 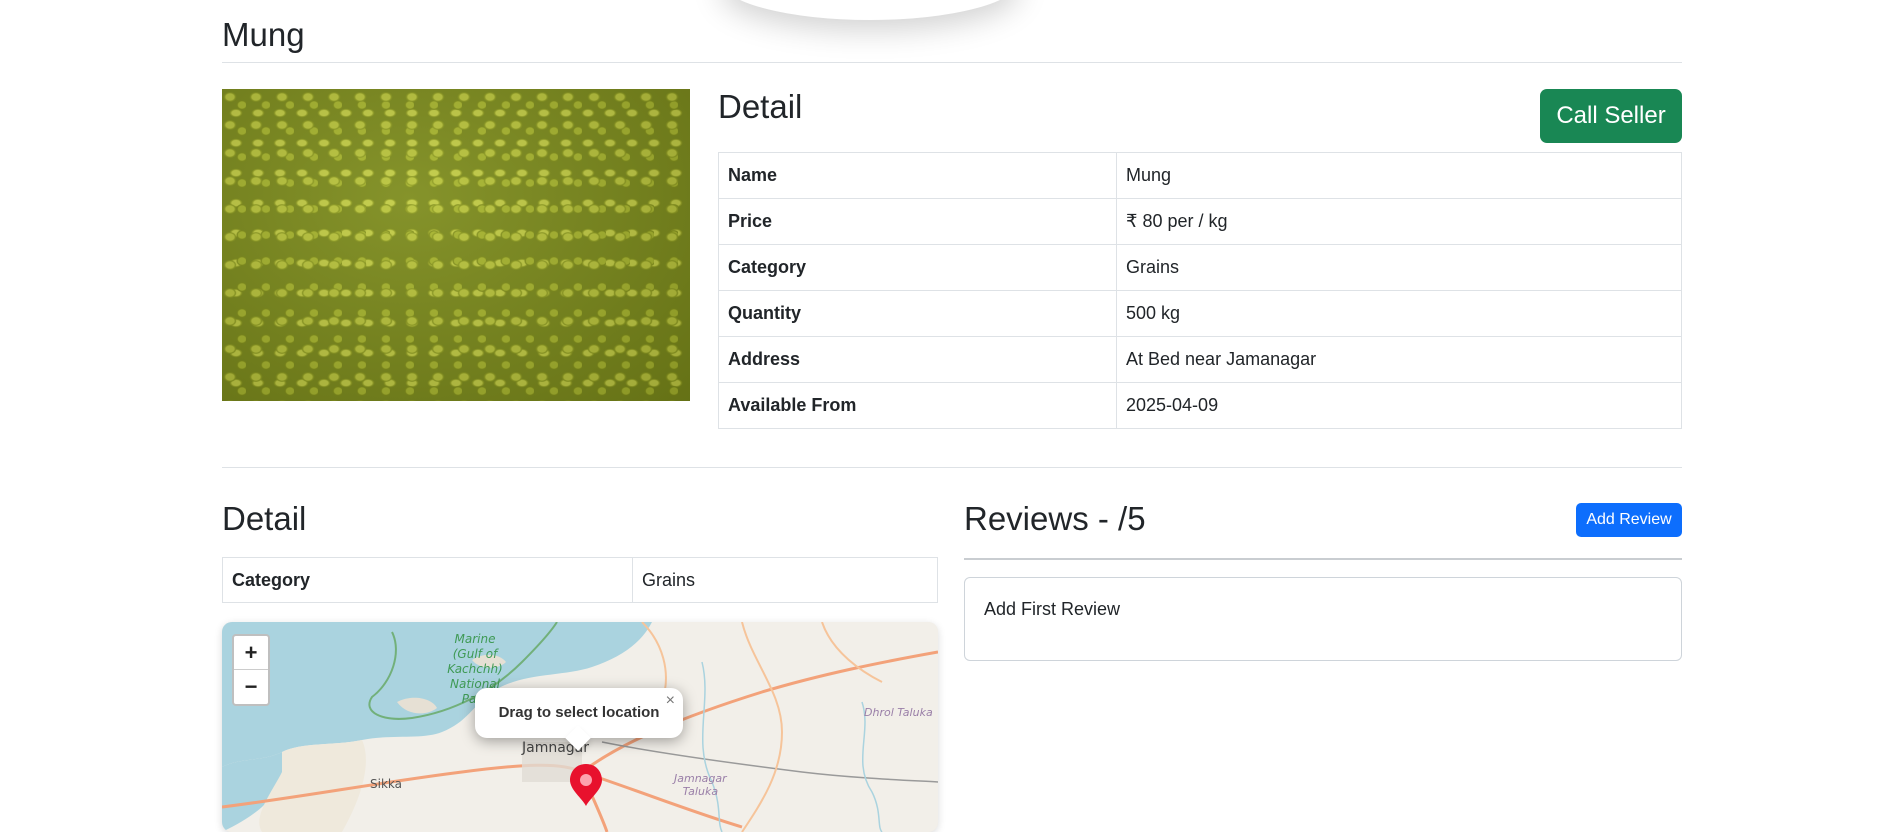 What do you see at coordinates (1399, 405) in the screenshot?
I see `row-value: 2025-04-09` at bounding box center [1399, 405].